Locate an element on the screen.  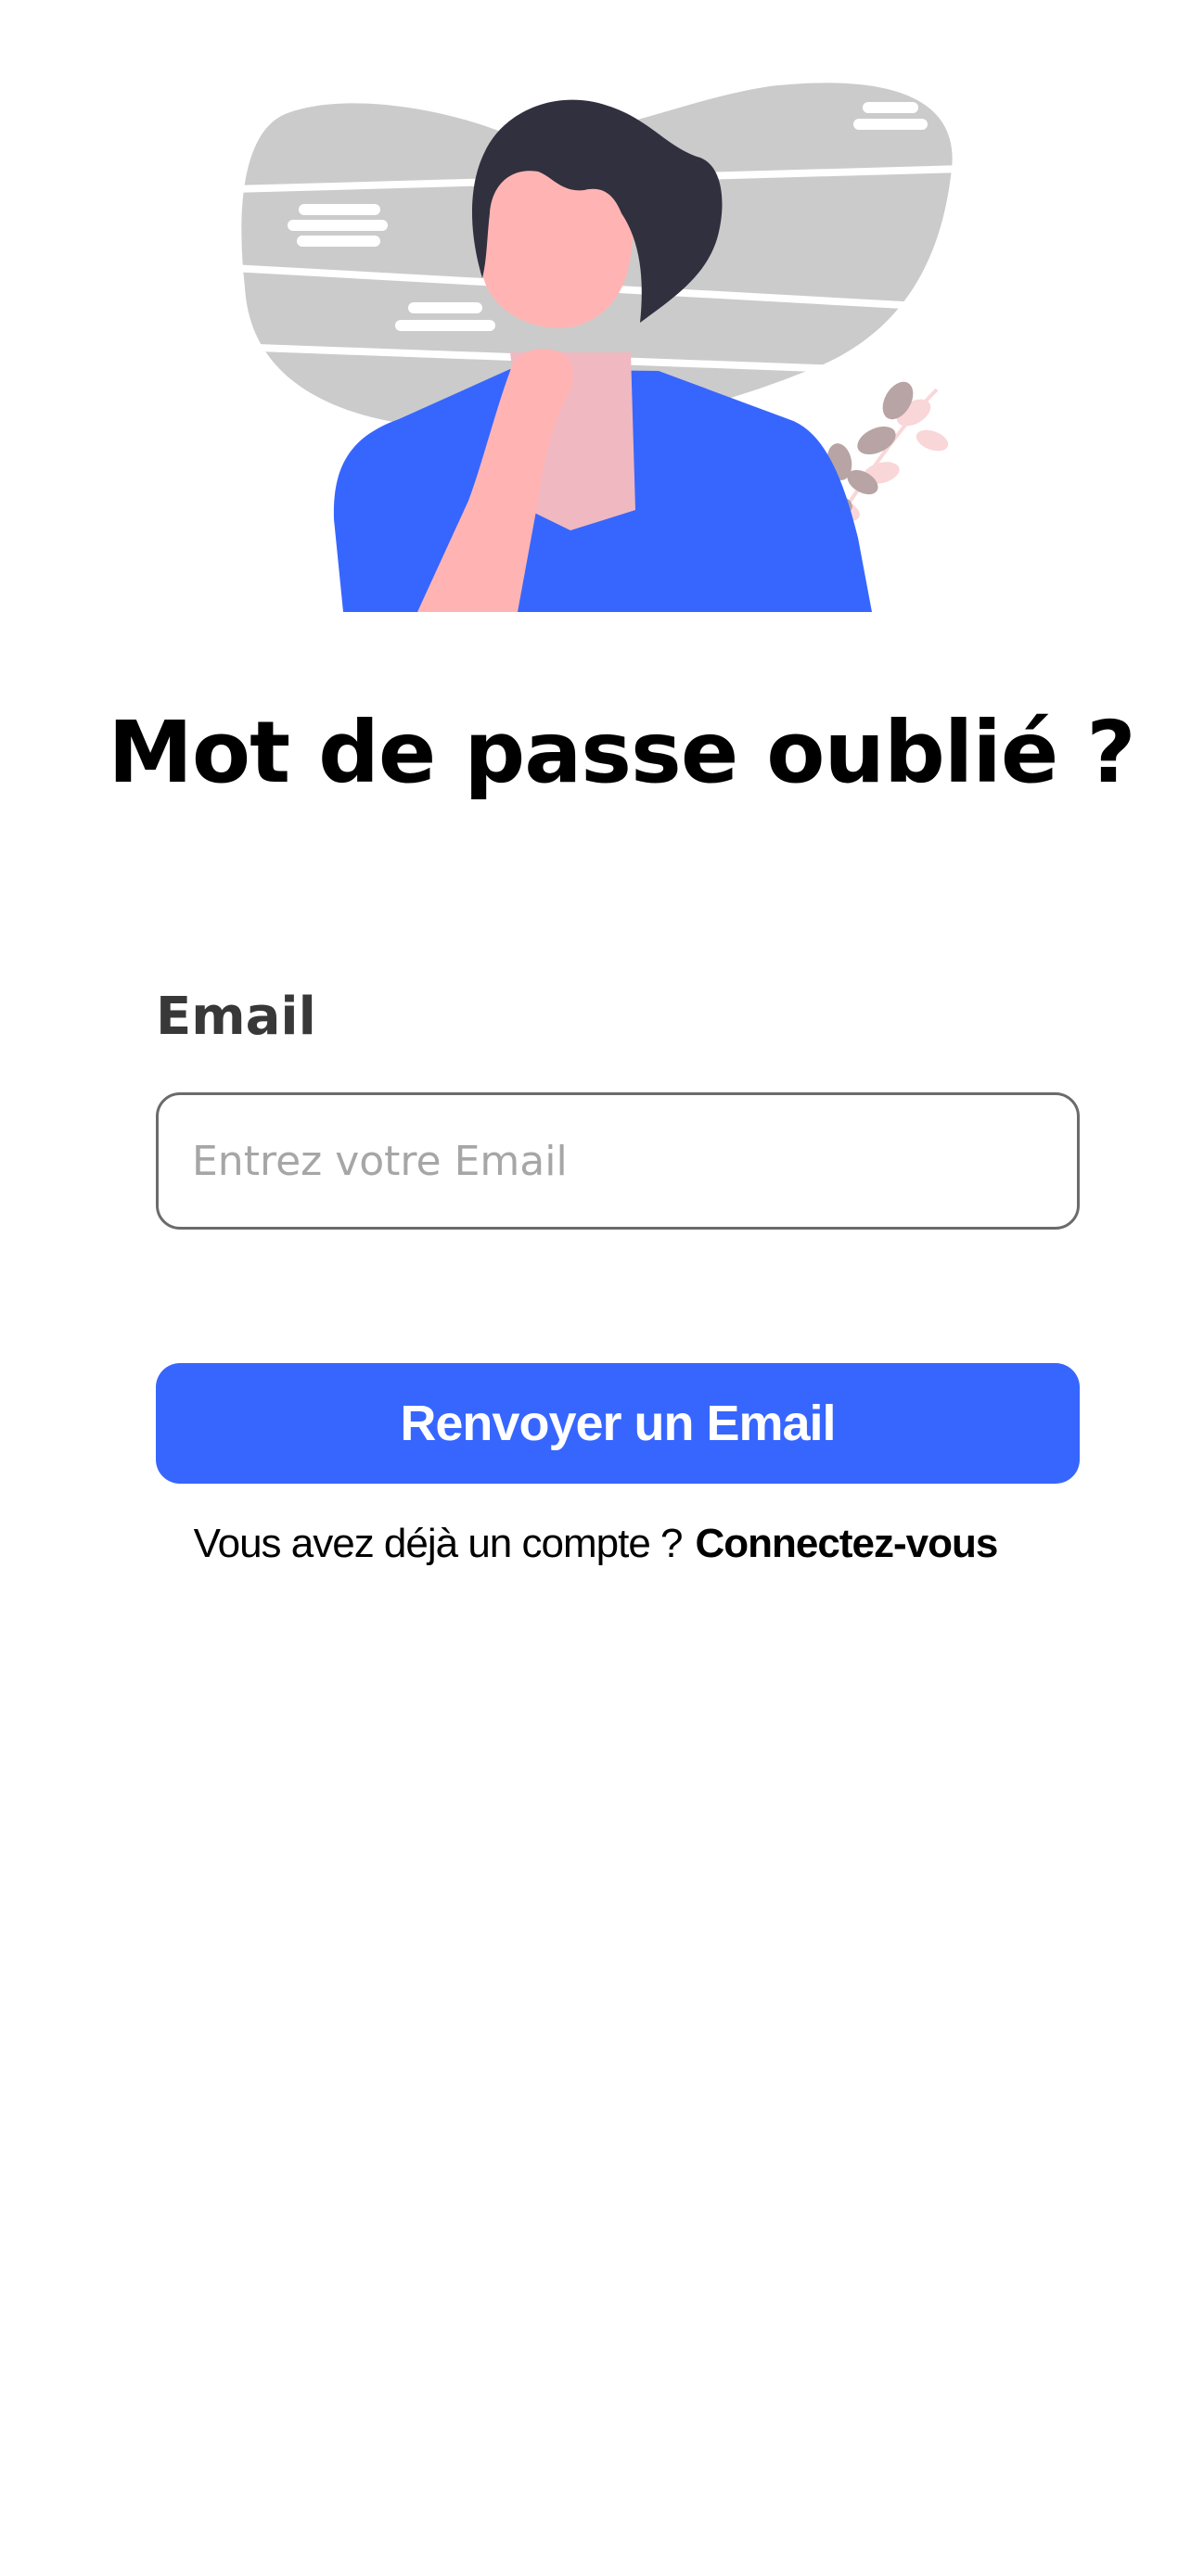
email-label: Email is located at coordinates (236, 1017).